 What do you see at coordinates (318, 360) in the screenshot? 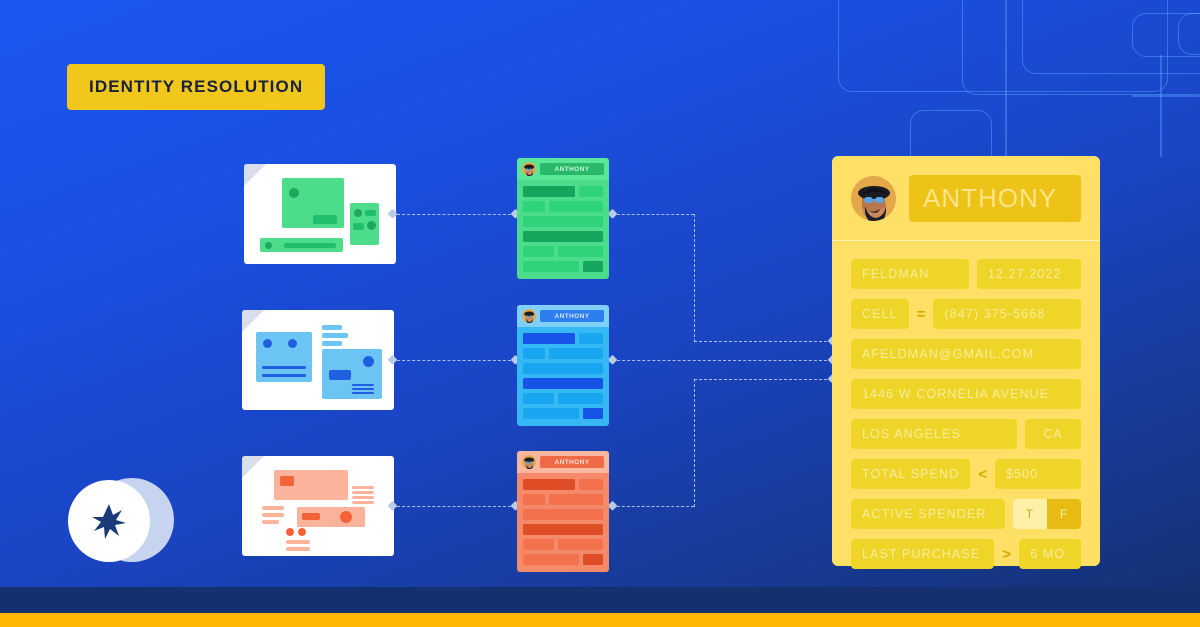
I see `source-thumbnail-blue` at bounding box center [318, 360].